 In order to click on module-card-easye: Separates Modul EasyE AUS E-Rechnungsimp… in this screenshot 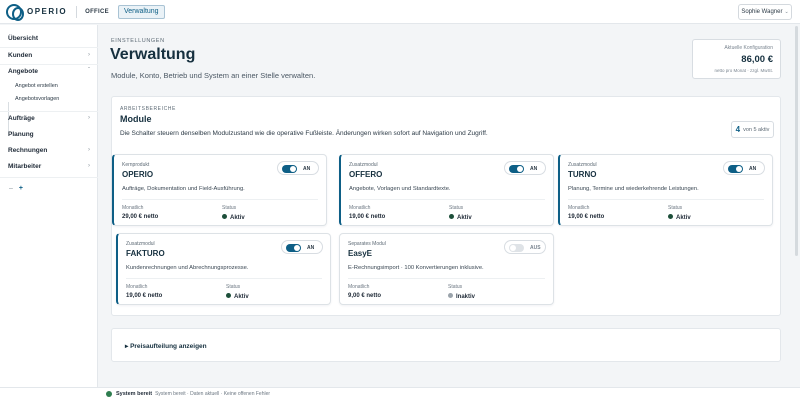, I will do `click(446, 269)`.